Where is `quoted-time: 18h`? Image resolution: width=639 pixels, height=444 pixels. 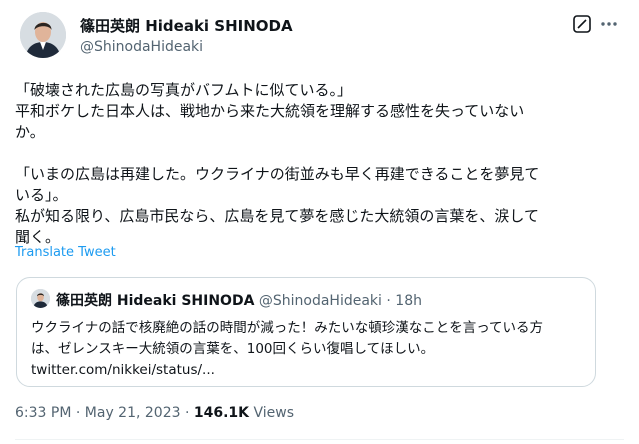 quoted-time: 18h is located at coordinates (408, 301).